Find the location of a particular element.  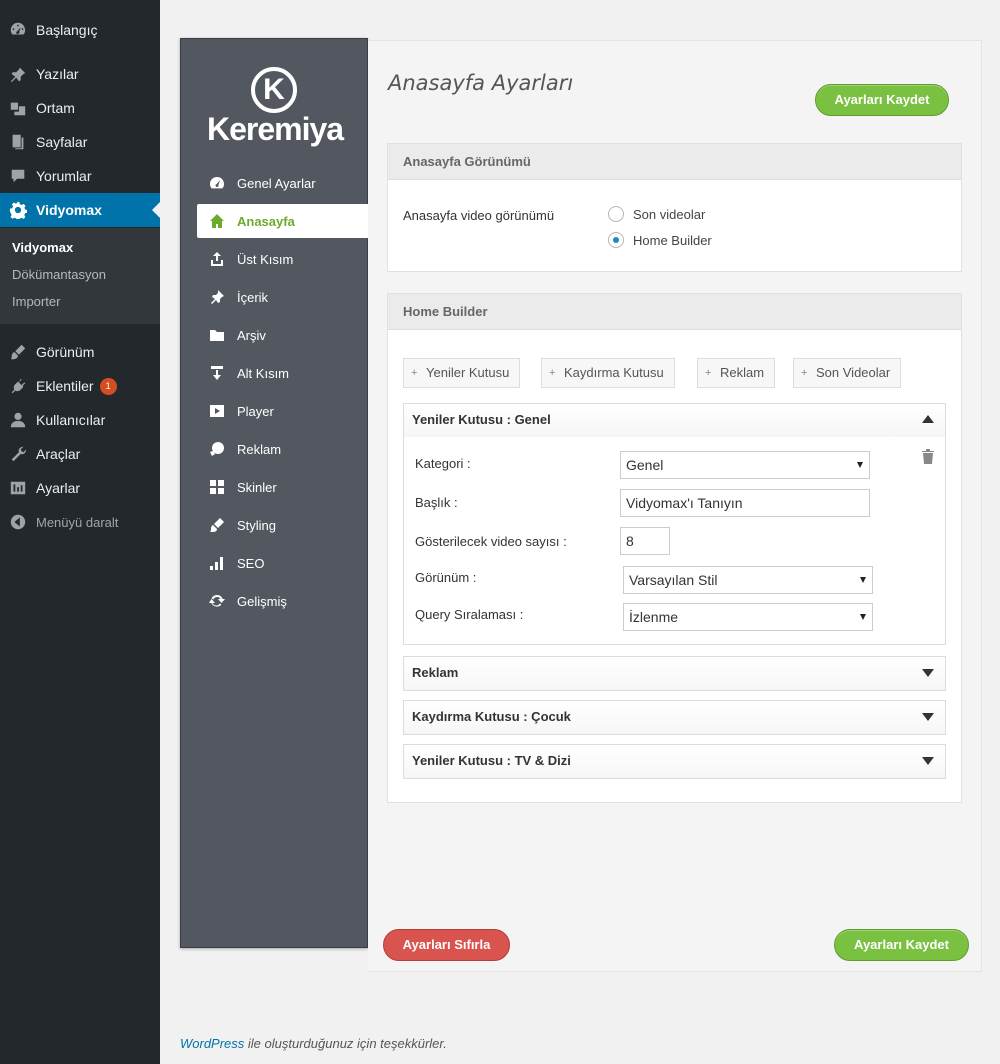

nav-label: Genel Ayarlar is located at coordinates (276, 183).